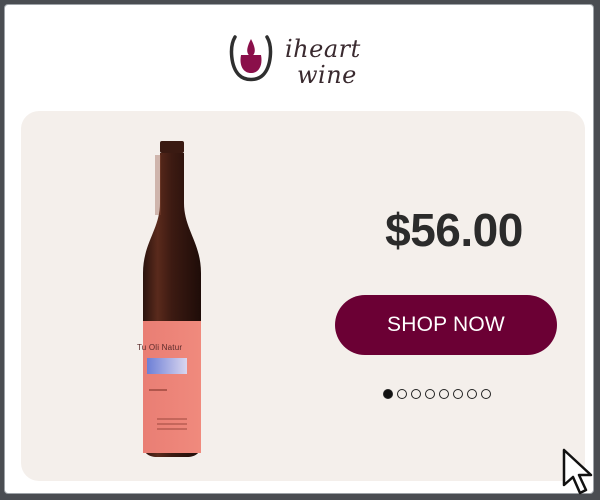  I want to click on bottle-label-name: Tu Oli Natur, so click(160, 347).